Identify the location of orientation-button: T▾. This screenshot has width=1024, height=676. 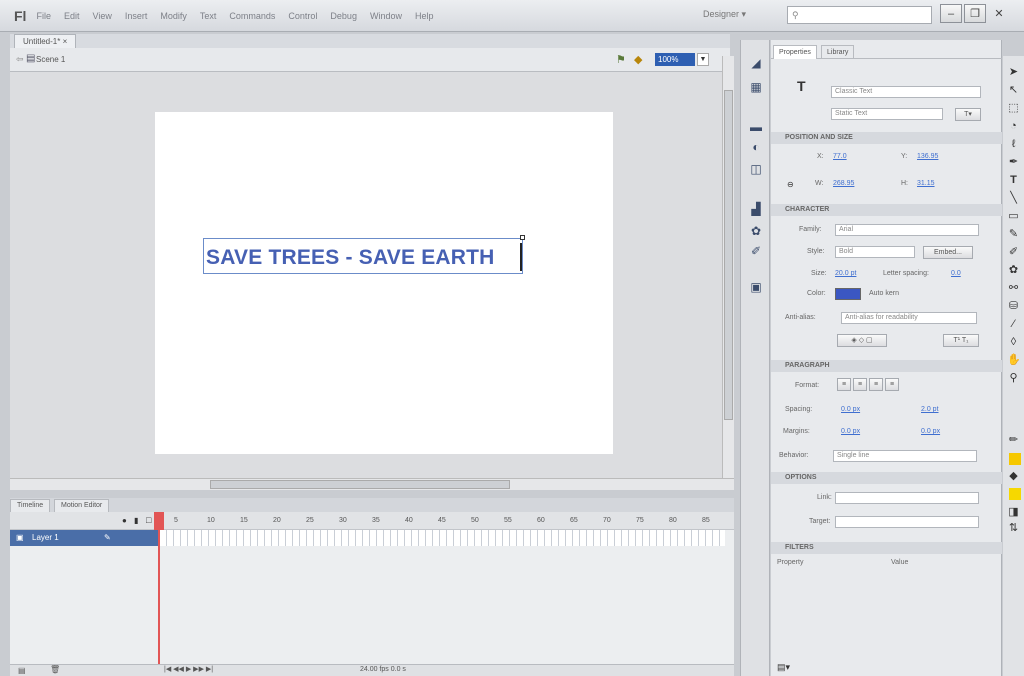
(968, 114).